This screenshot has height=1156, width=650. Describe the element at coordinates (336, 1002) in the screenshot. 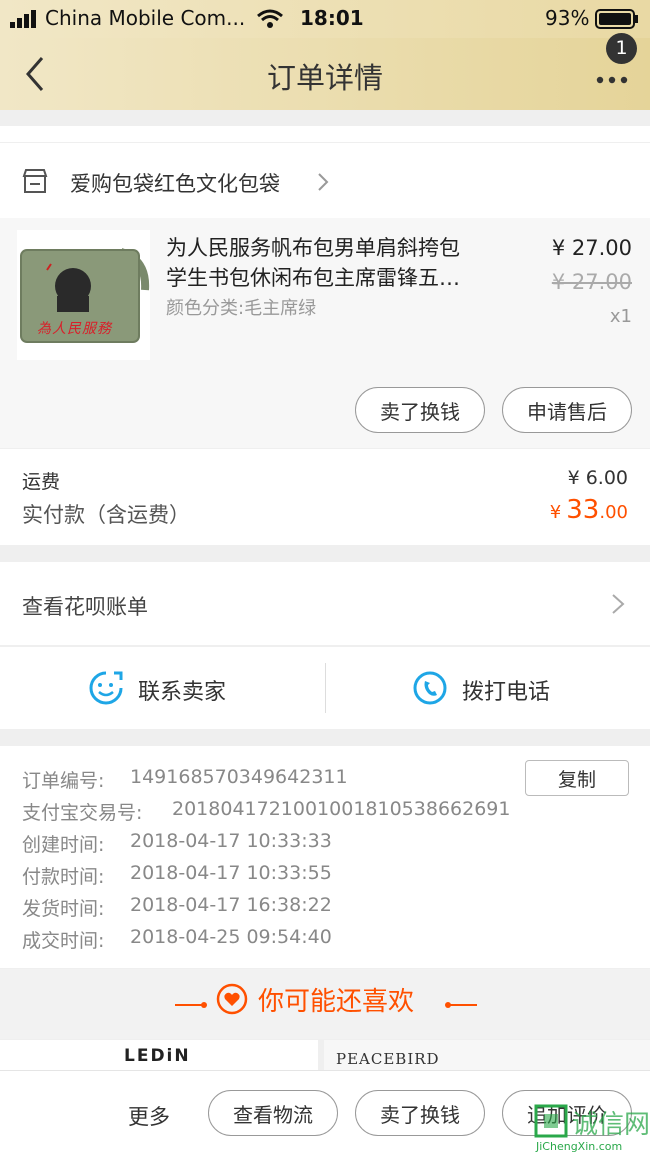

I see `recommend-title: 你可能还喜欢` at that location.